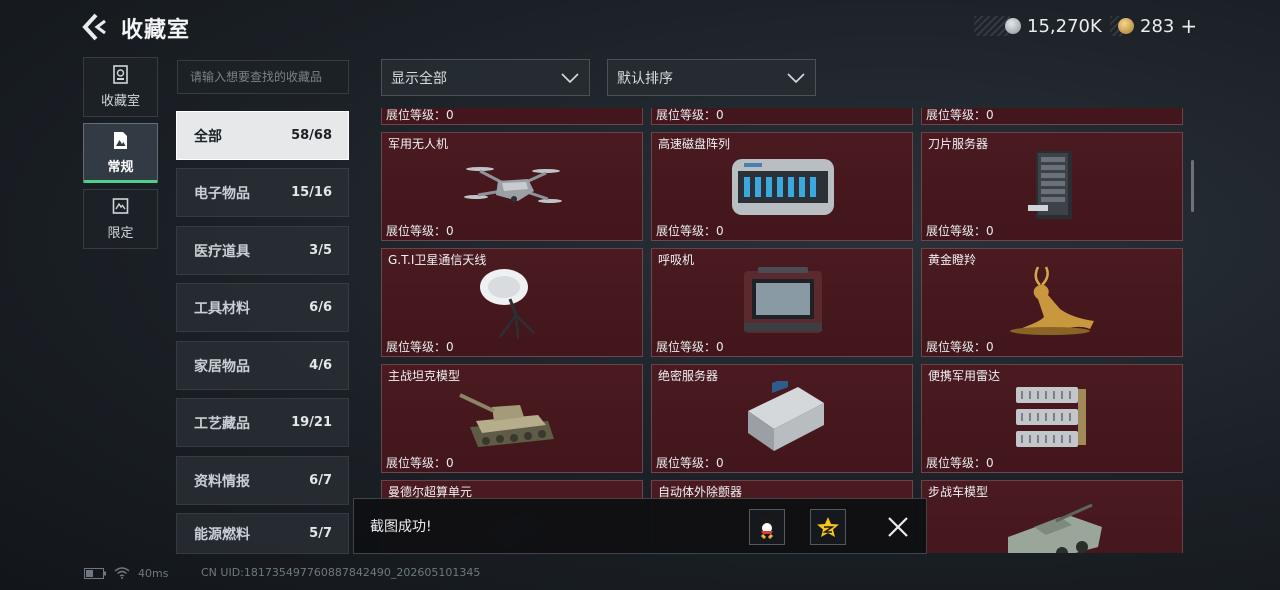 The height and width of the screenshot is (590, 1280). I want to click on category-count: 5/7, so click(320, 533).